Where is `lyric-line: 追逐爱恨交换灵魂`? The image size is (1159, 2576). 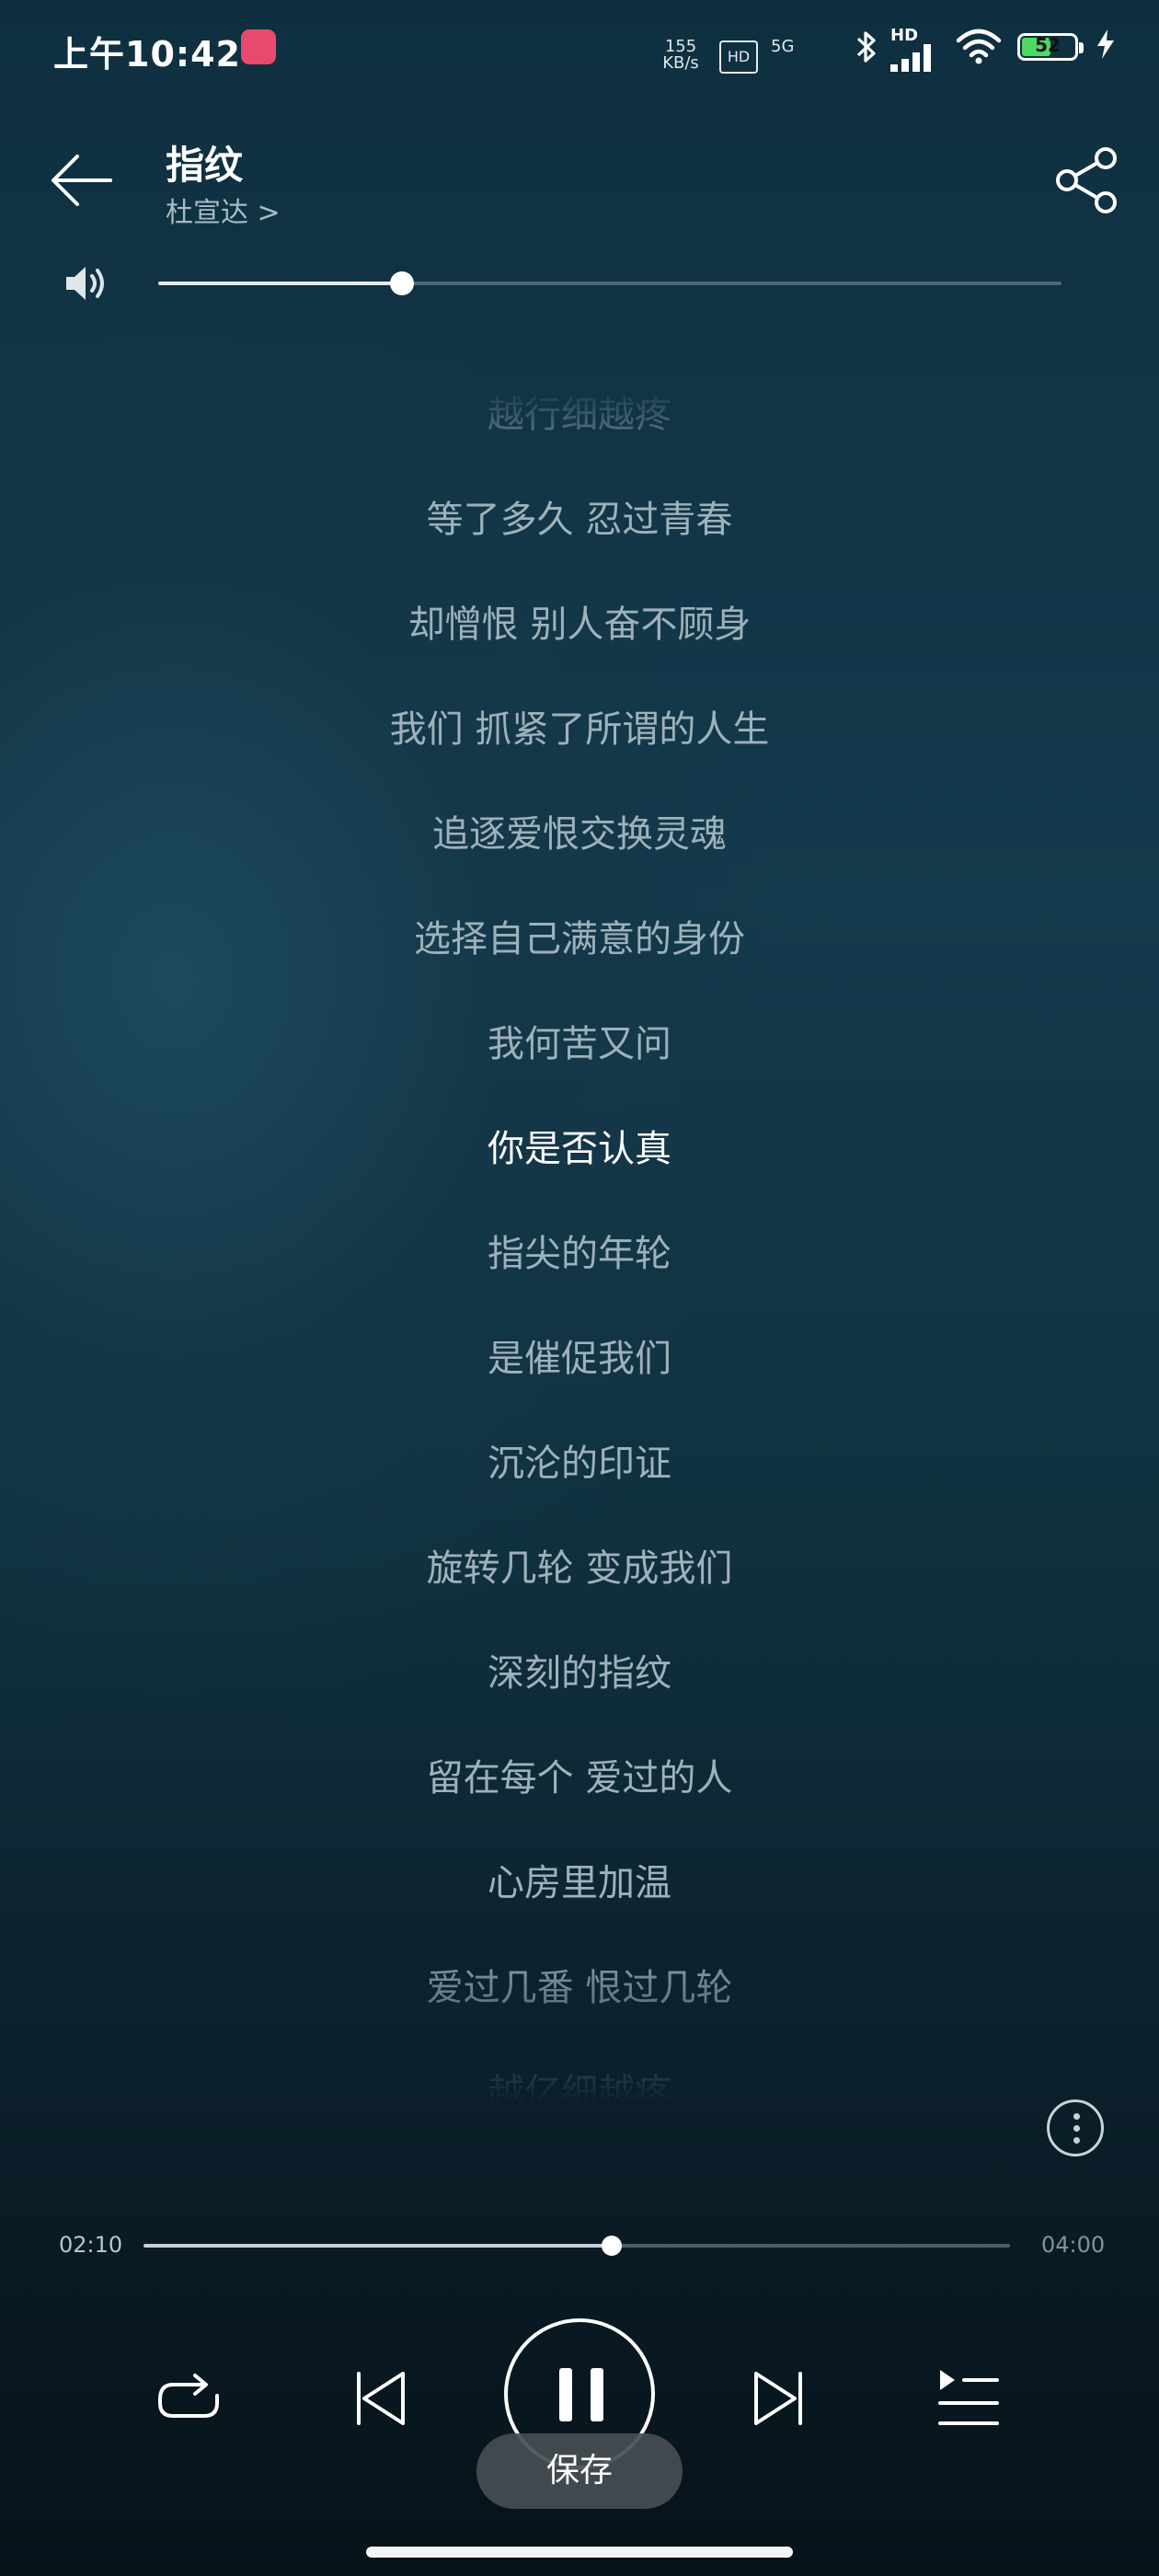
lyric-line: 追逐爱恨交换灵魂 is located at coordinates (579, 830).